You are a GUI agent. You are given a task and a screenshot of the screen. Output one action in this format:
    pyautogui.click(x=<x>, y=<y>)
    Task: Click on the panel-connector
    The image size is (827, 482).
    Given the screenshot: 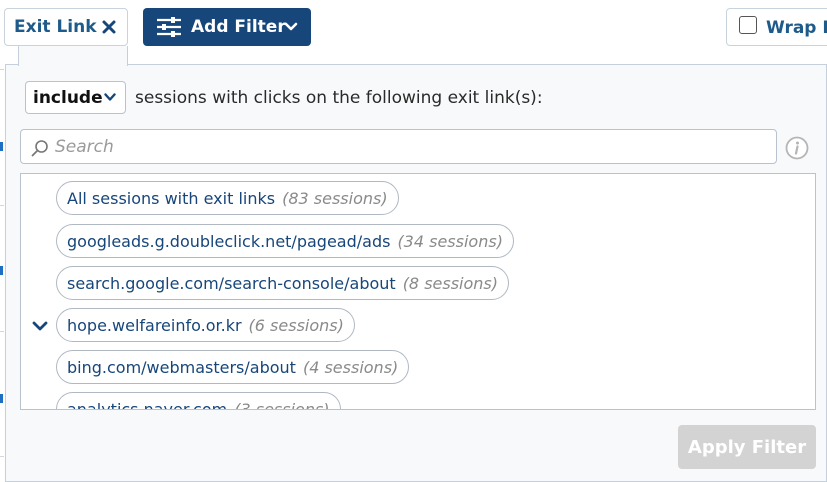 What is the action you would take?
    pyautogui.click(x=73, y=56)
    